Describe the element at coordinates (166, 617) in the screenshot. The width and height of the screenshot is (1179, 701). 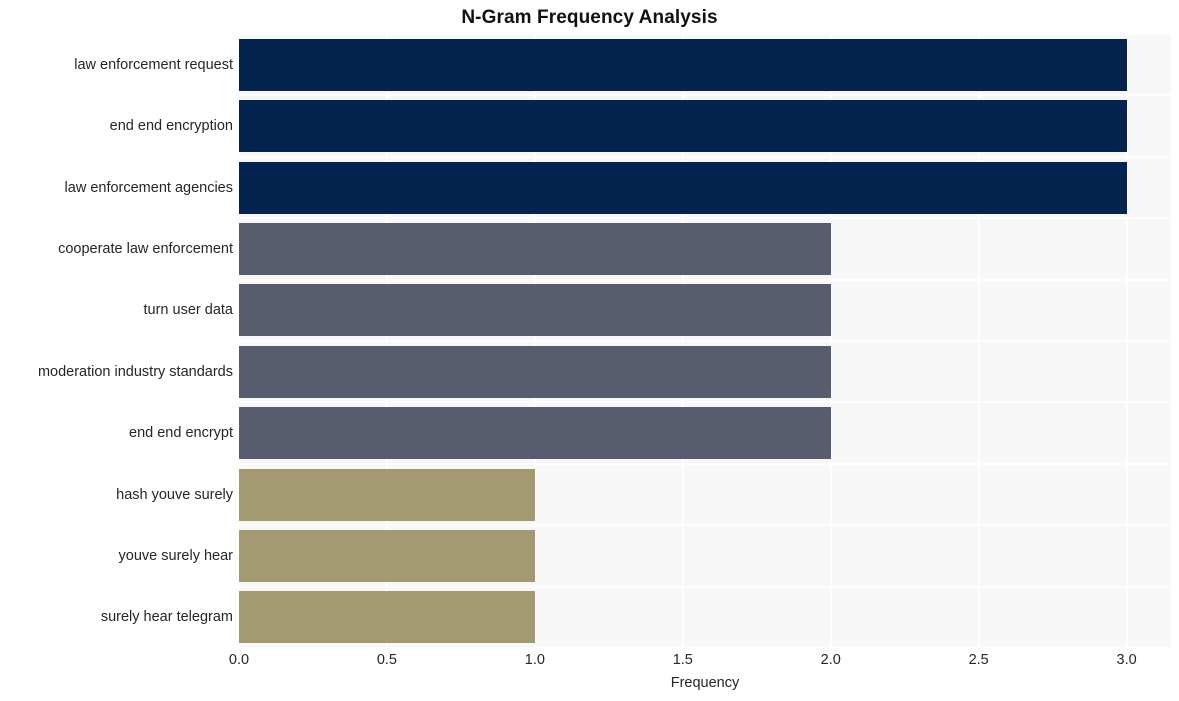
I see `y-tick-label: surely hear telegram` at that location.